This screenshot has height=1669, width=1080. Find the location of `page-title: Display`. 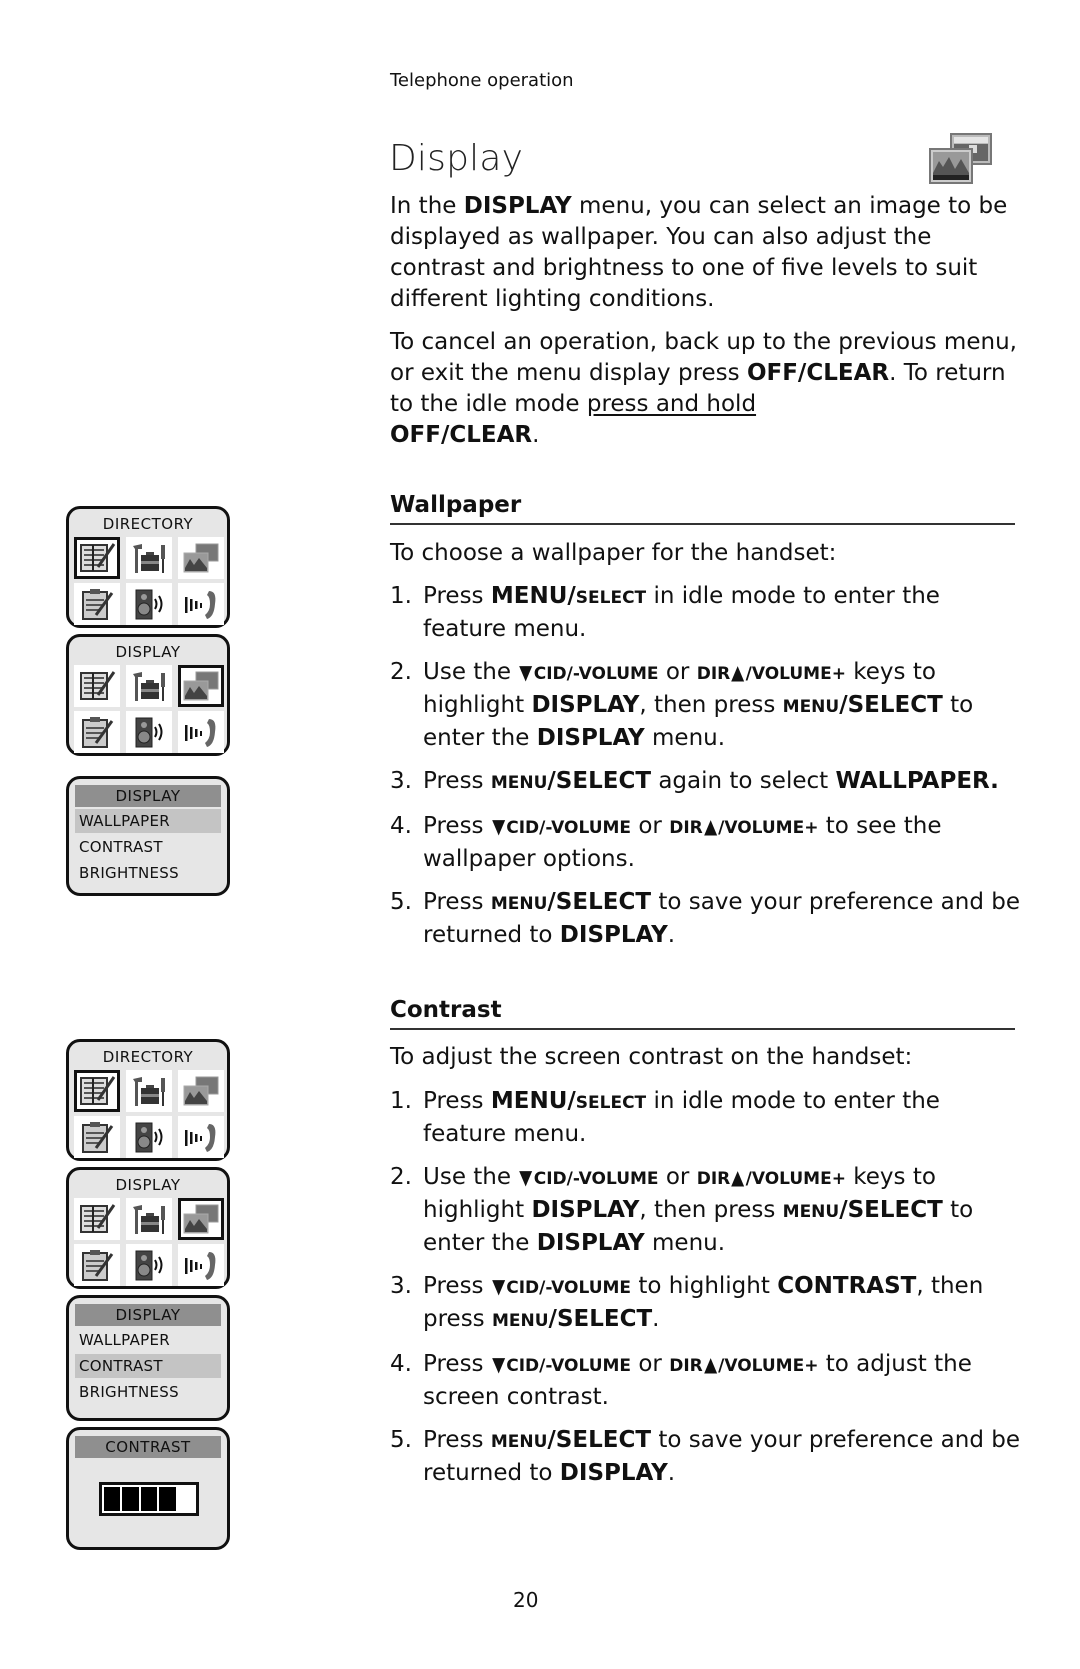

page-title: Display is located at coordinates (456, 158).